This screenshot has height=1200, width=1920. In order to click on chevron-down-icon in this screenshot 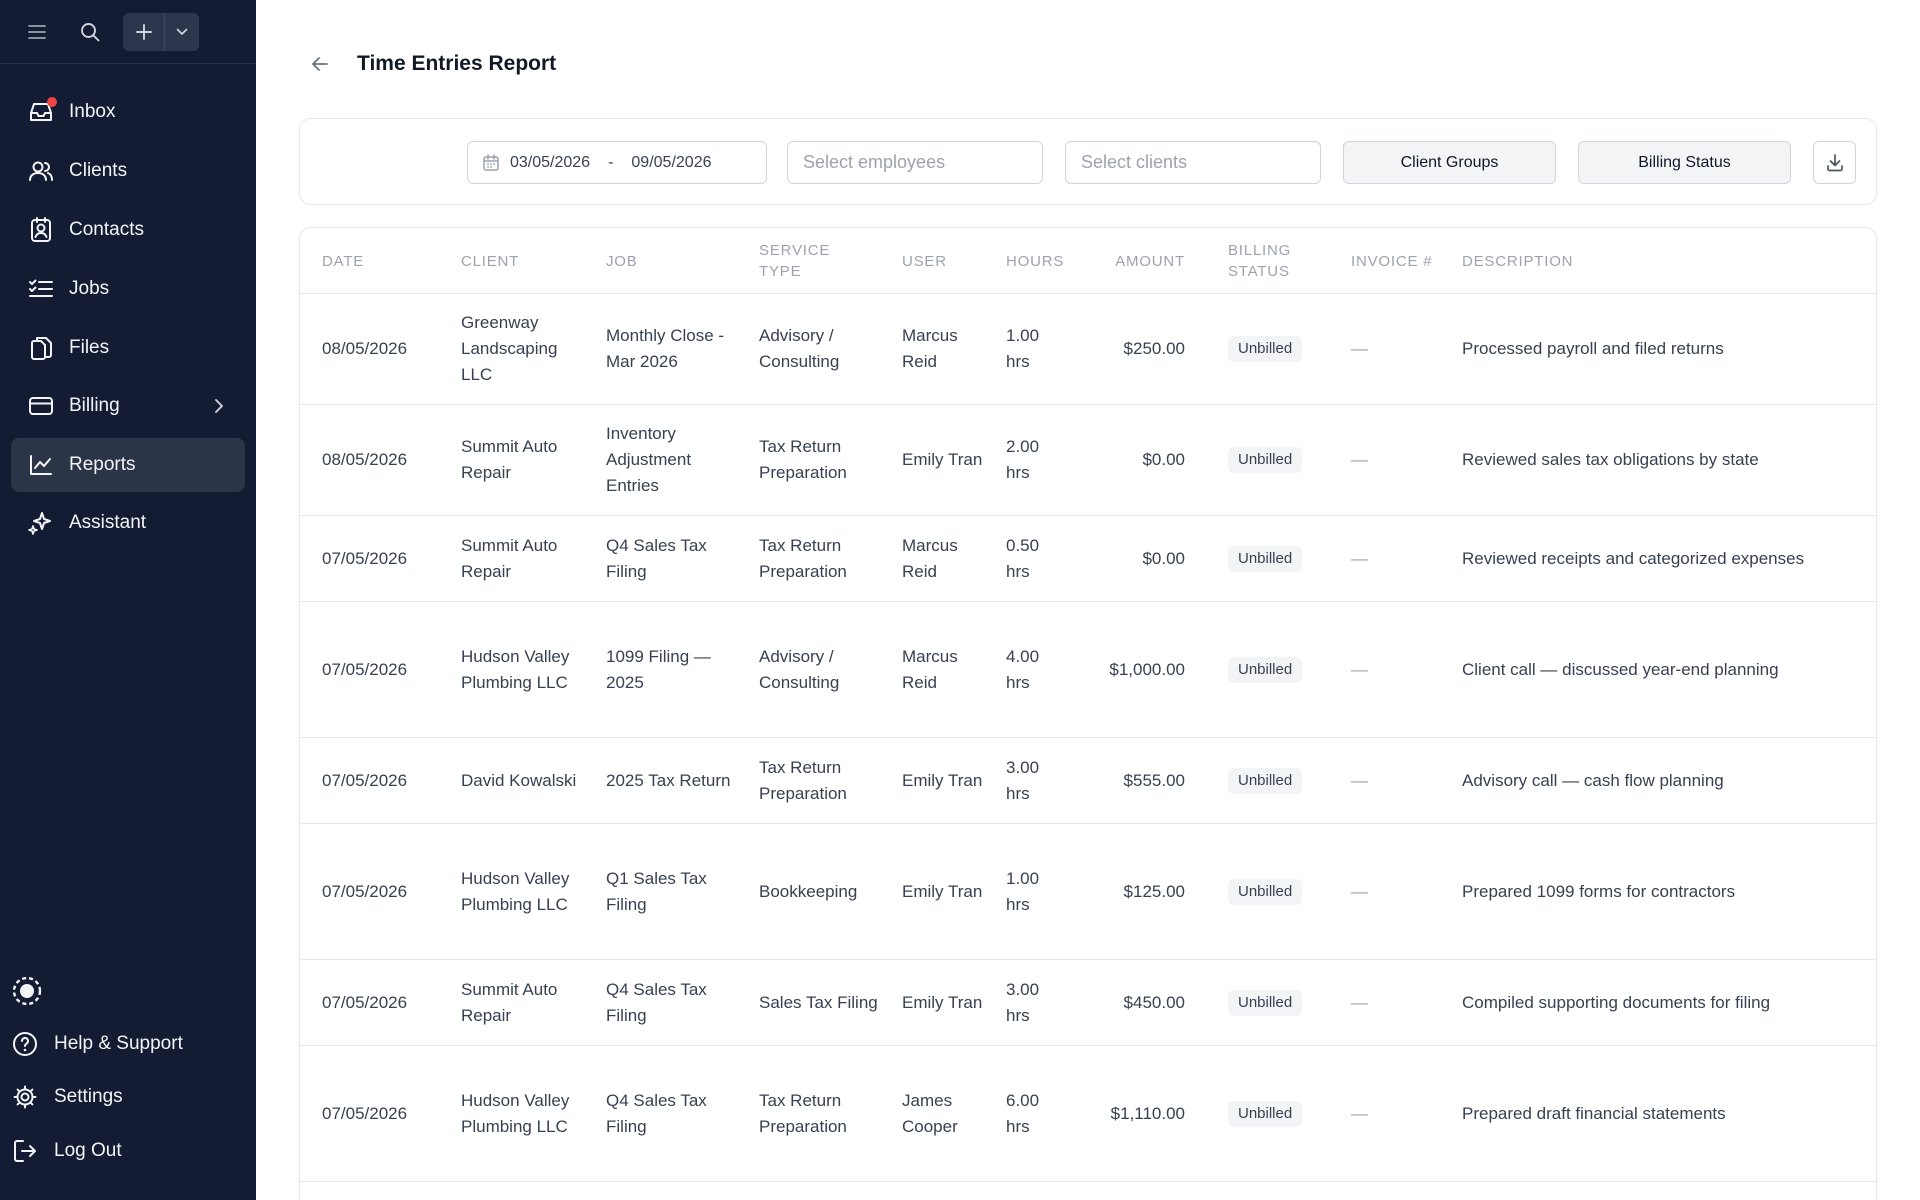, I will do `click(182, 32)`.